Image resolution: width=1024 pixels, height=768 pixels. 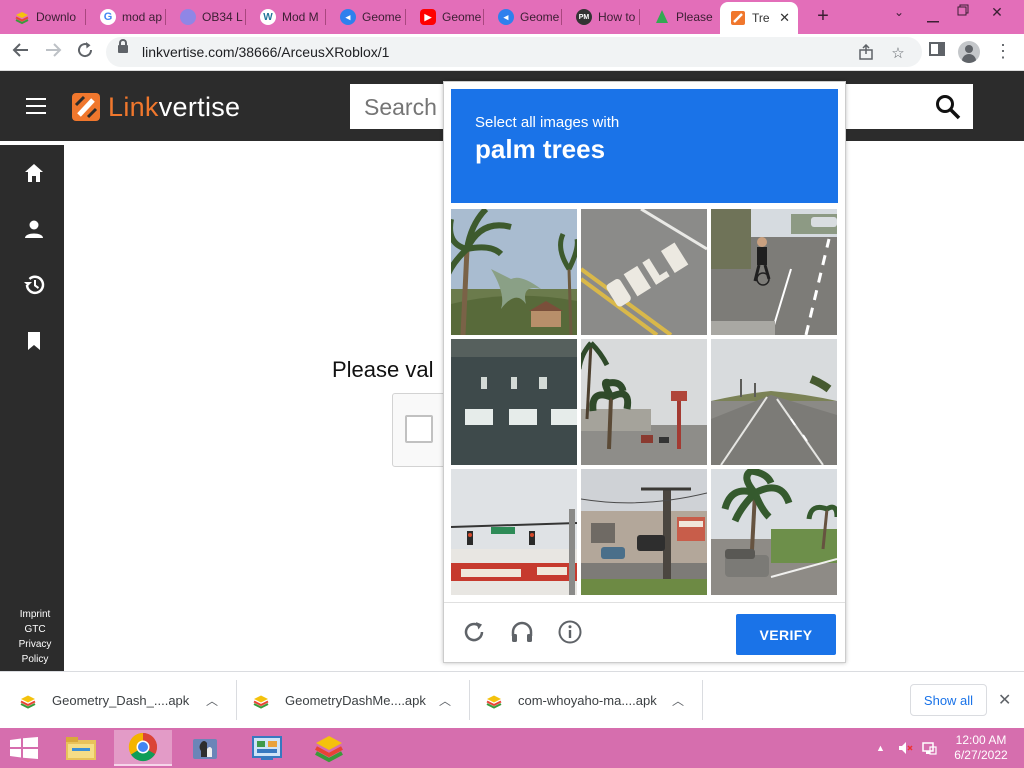 I want to click on gtc-link: GTC, so click(x=35, y=629).